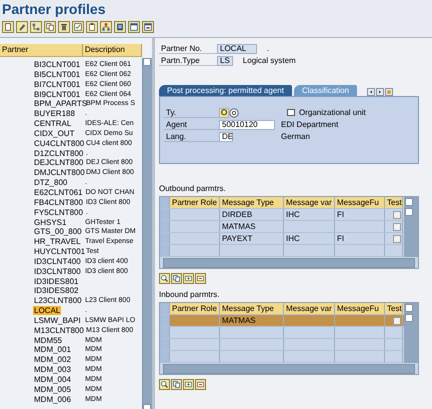 The height and width of the screenshot is (409, 432). What do you see at coordinates (59, 330) in the screenshot?
I see `partner-item: M13CLNT800` at bounding box center [59, 330].